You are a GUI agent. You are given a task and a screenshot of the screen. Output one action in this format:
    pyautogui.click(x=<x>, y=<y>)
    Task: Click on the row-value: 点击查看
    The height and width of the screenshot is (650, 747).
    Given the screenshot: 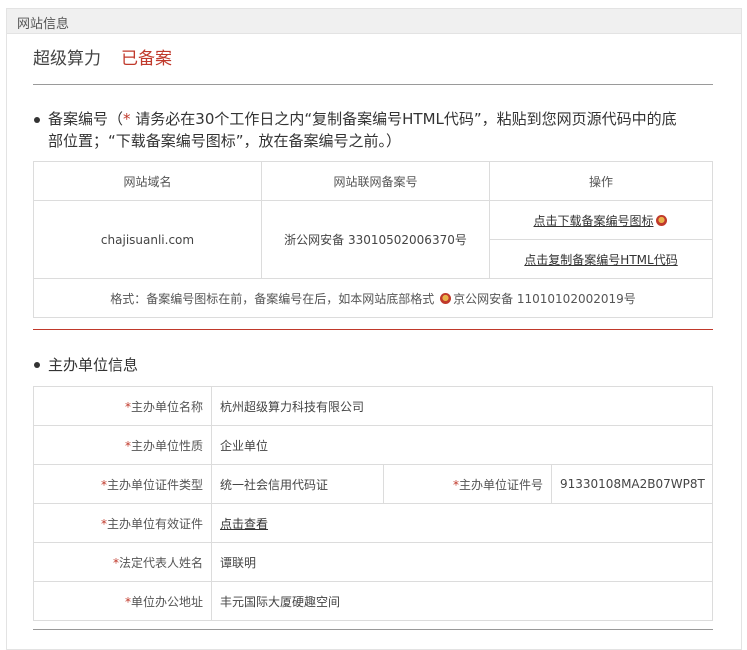 What is the action you would take?
    pyautogui.click(x=462, y=523)
    